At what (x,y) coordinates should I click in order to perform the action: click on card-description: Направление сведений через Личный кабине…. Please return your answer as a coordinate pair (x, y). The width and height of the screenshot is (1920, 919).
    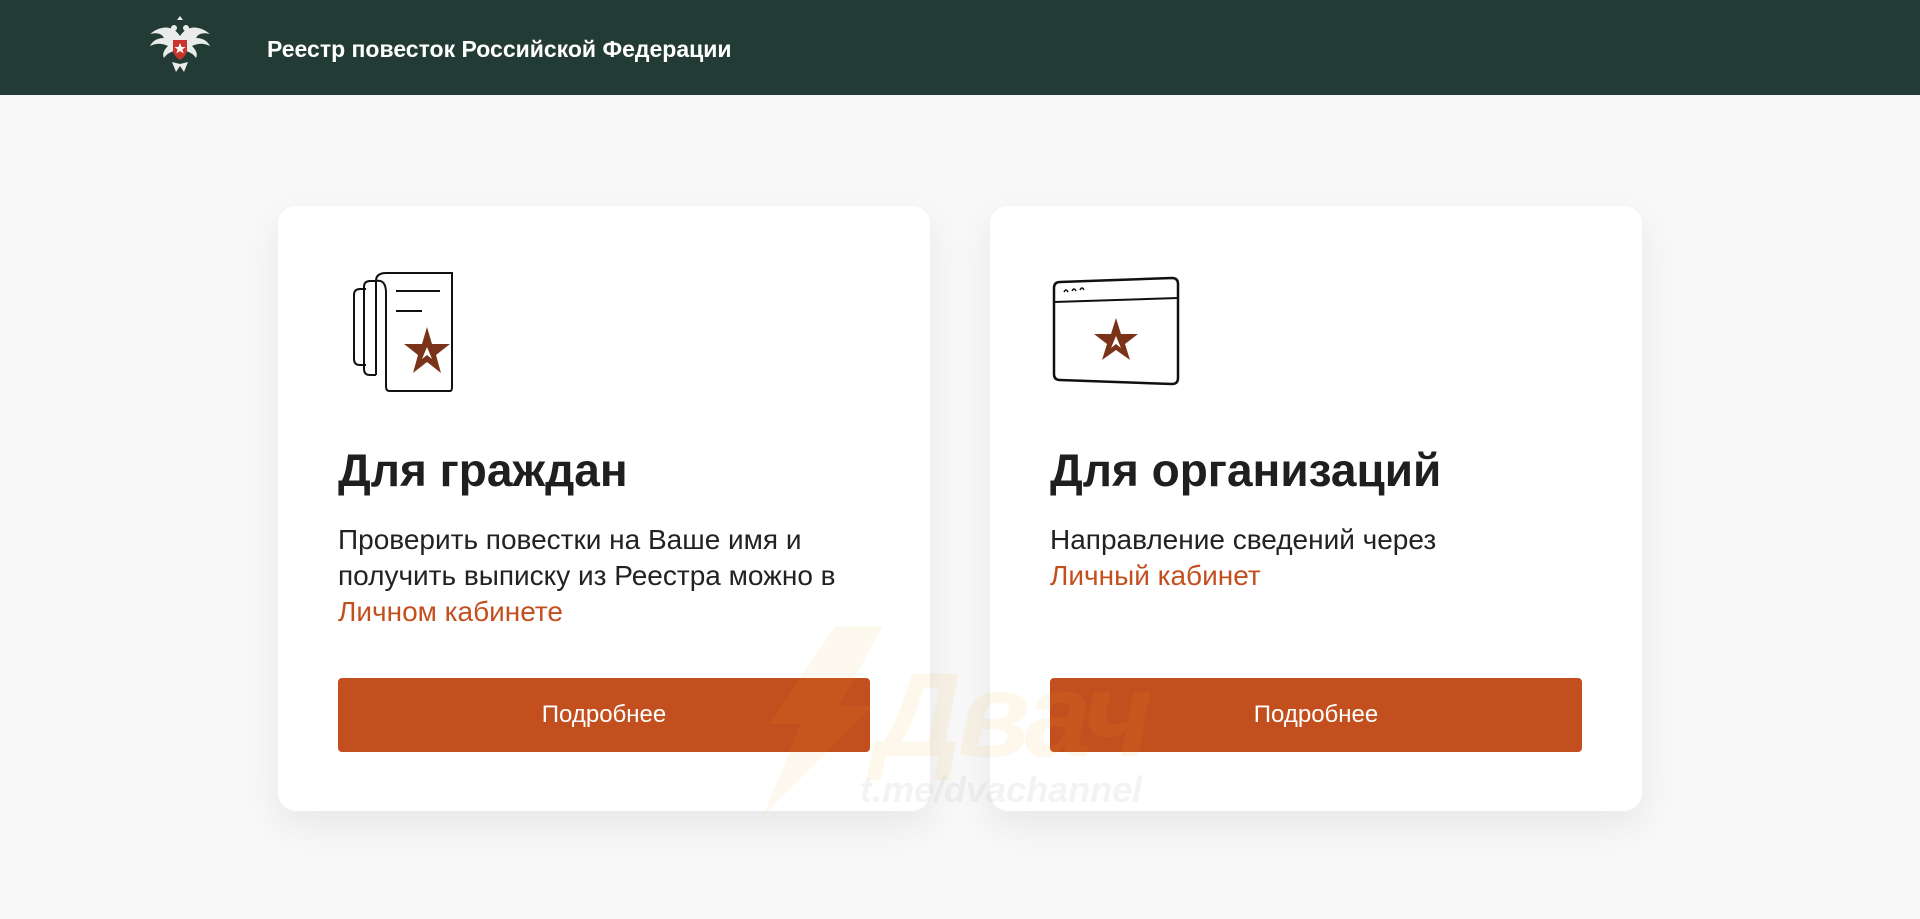
    Looking at the image, I should click on (1330, 558).